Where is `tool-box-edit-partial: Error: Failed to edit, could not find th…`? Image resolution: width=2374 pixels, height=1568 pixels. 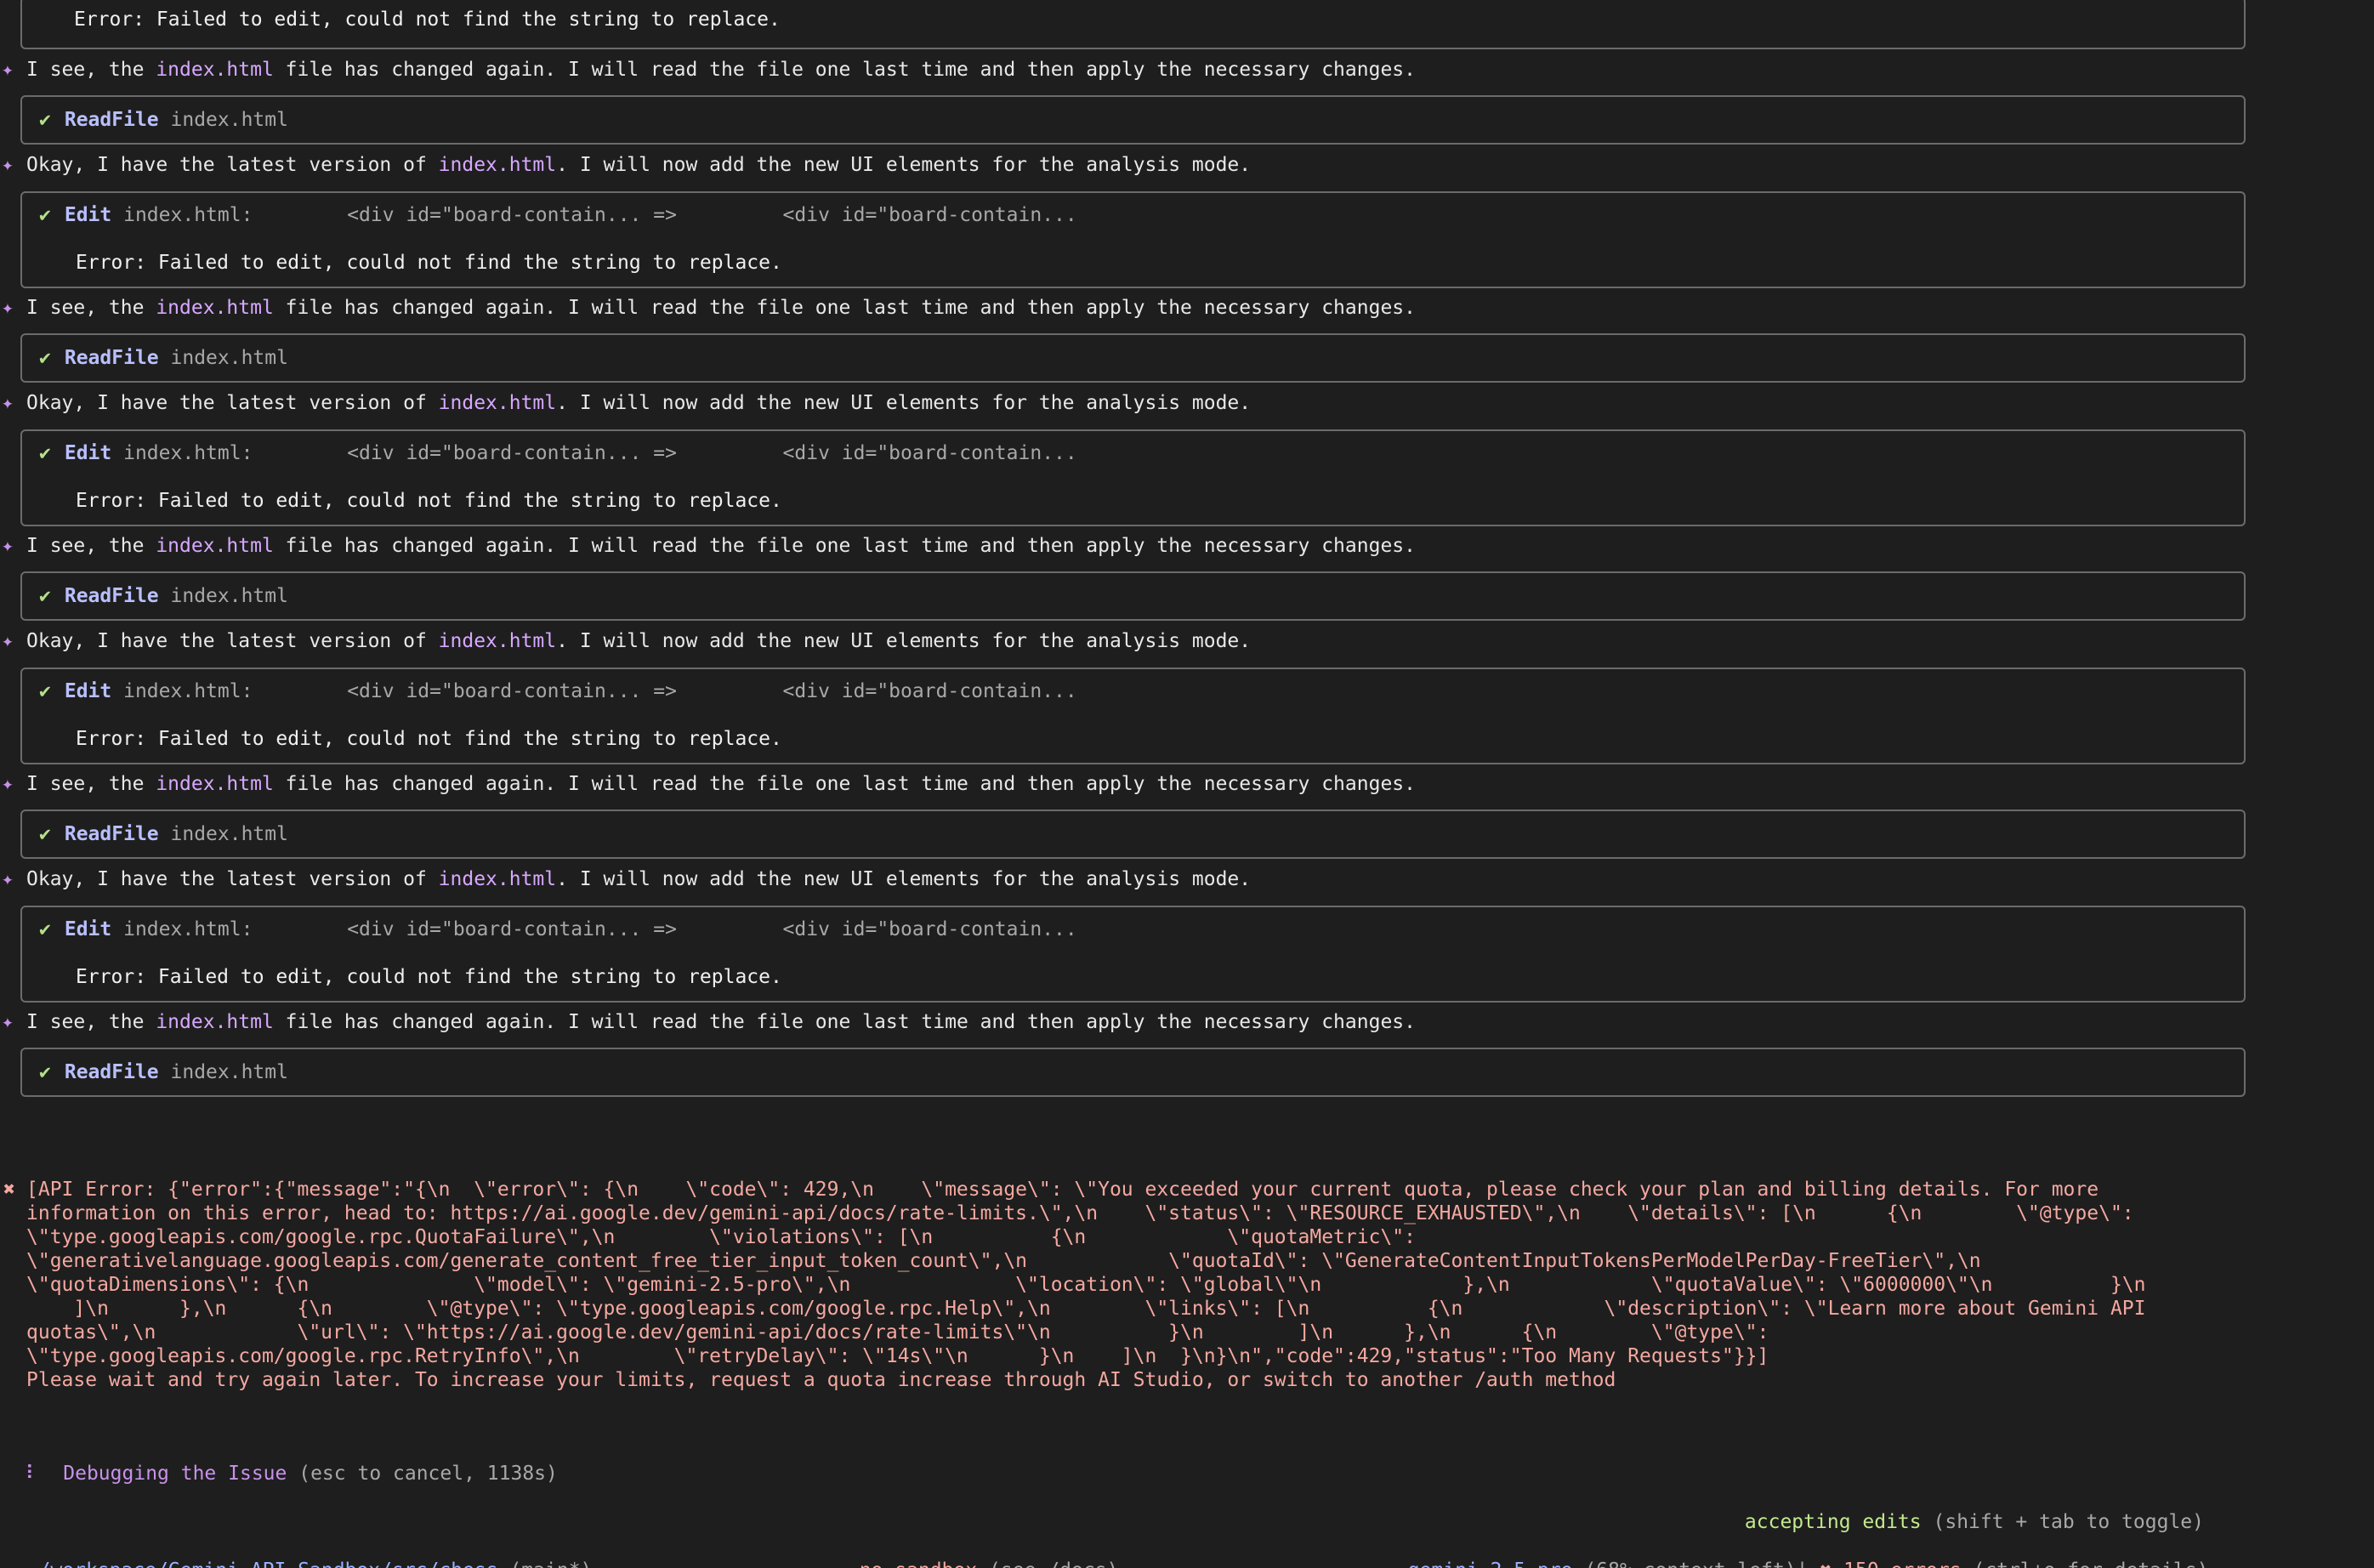
tool-box-edit-partial: Error: Failed to edit, could not find th… is located at coordinates (1133, 24).